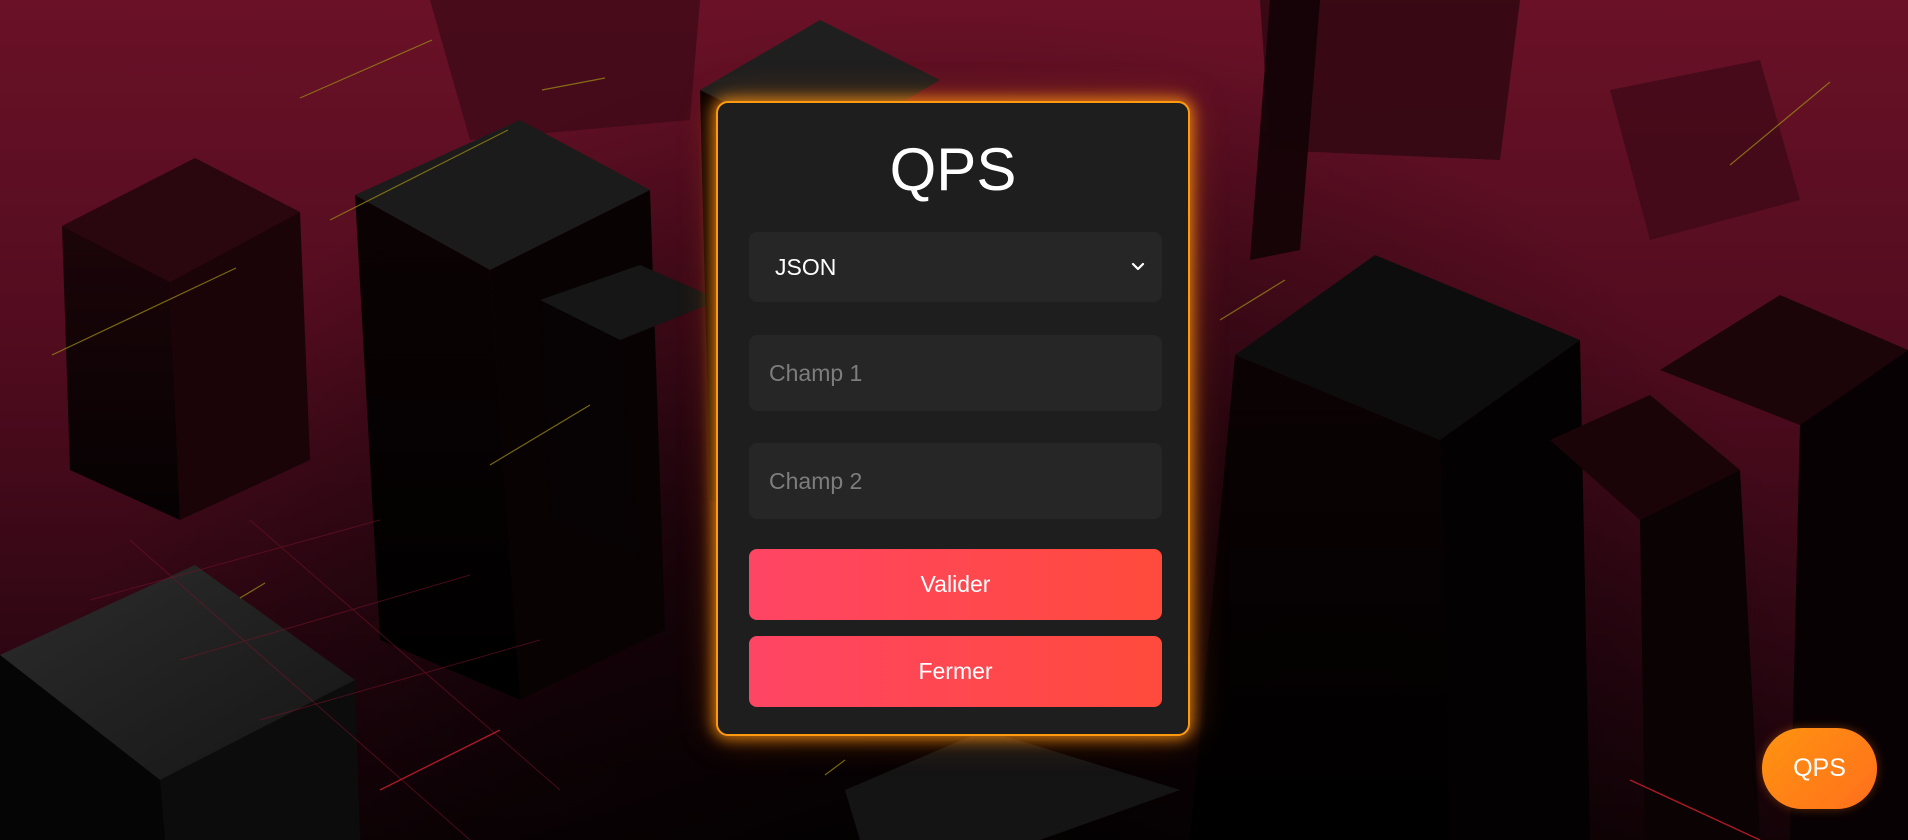 The image size is (1908, 840). What do you see at coordinates (1138, 266) in the screenshot?
I see `chevron-down-icon` at bounding box center [1138, 266].